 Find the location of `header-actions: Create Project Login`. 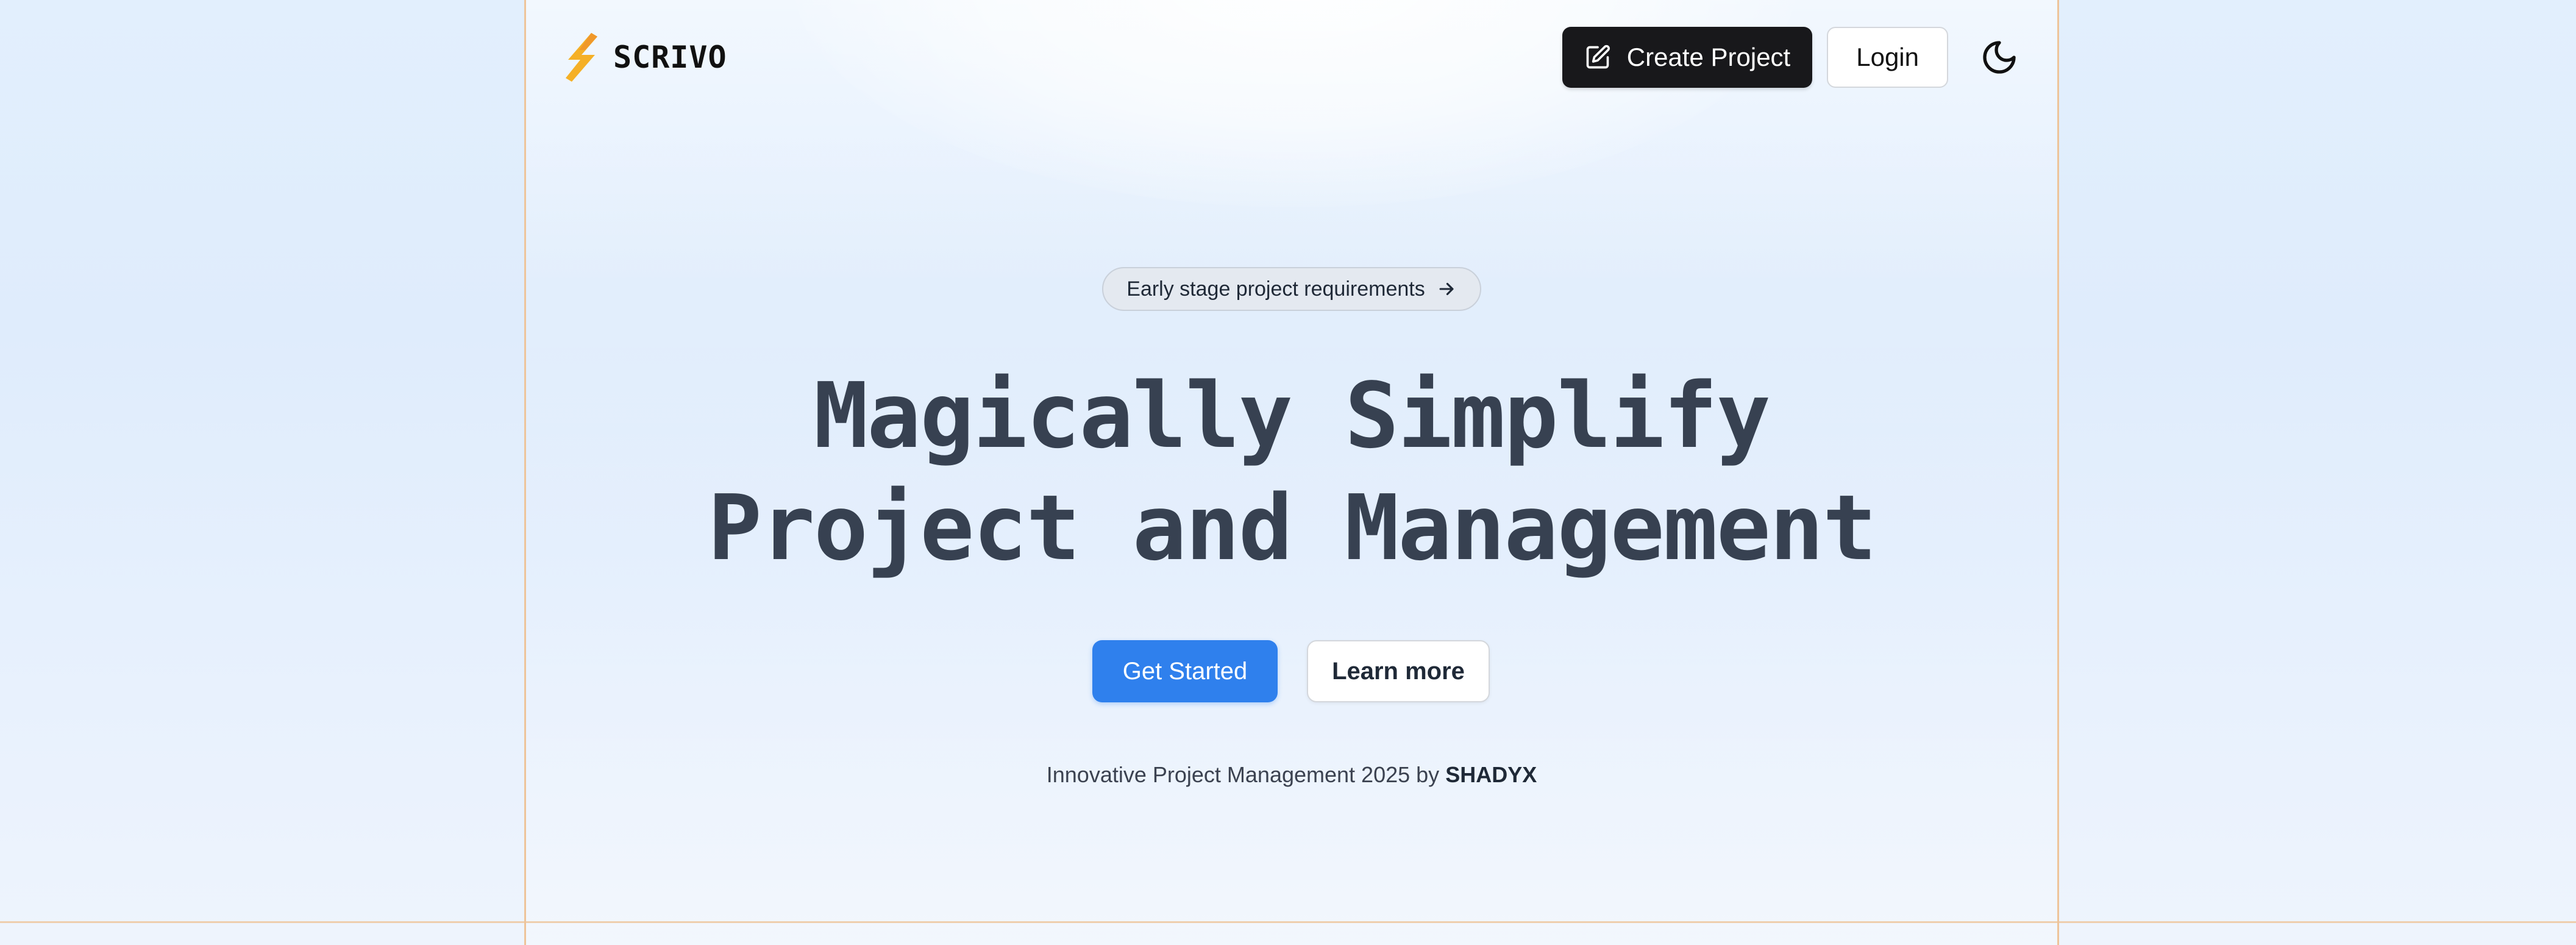

header-actions: Create Project Login is located at coordinates (1796, 57).